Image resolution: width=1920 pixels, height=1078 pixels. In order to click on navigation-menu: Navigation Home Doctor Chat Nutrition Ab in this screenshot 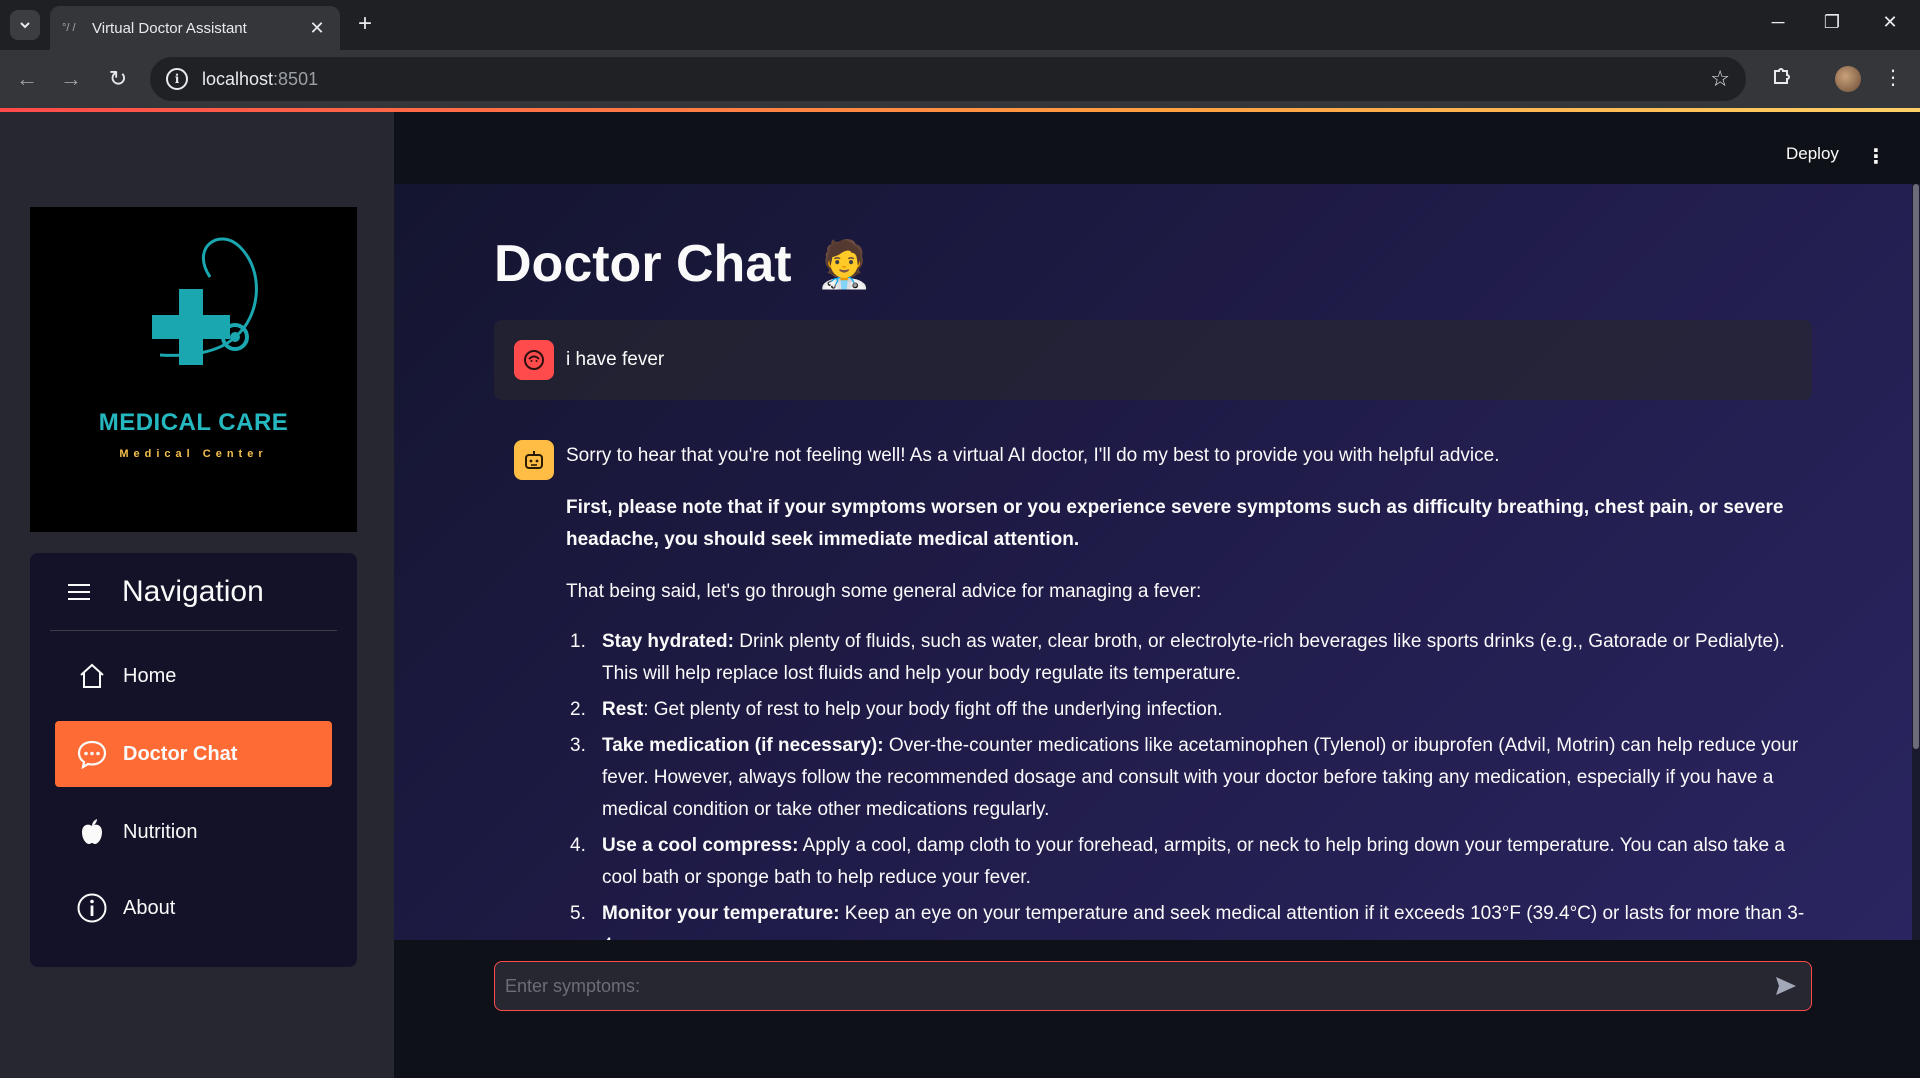, I will do `click(193, 760)`.